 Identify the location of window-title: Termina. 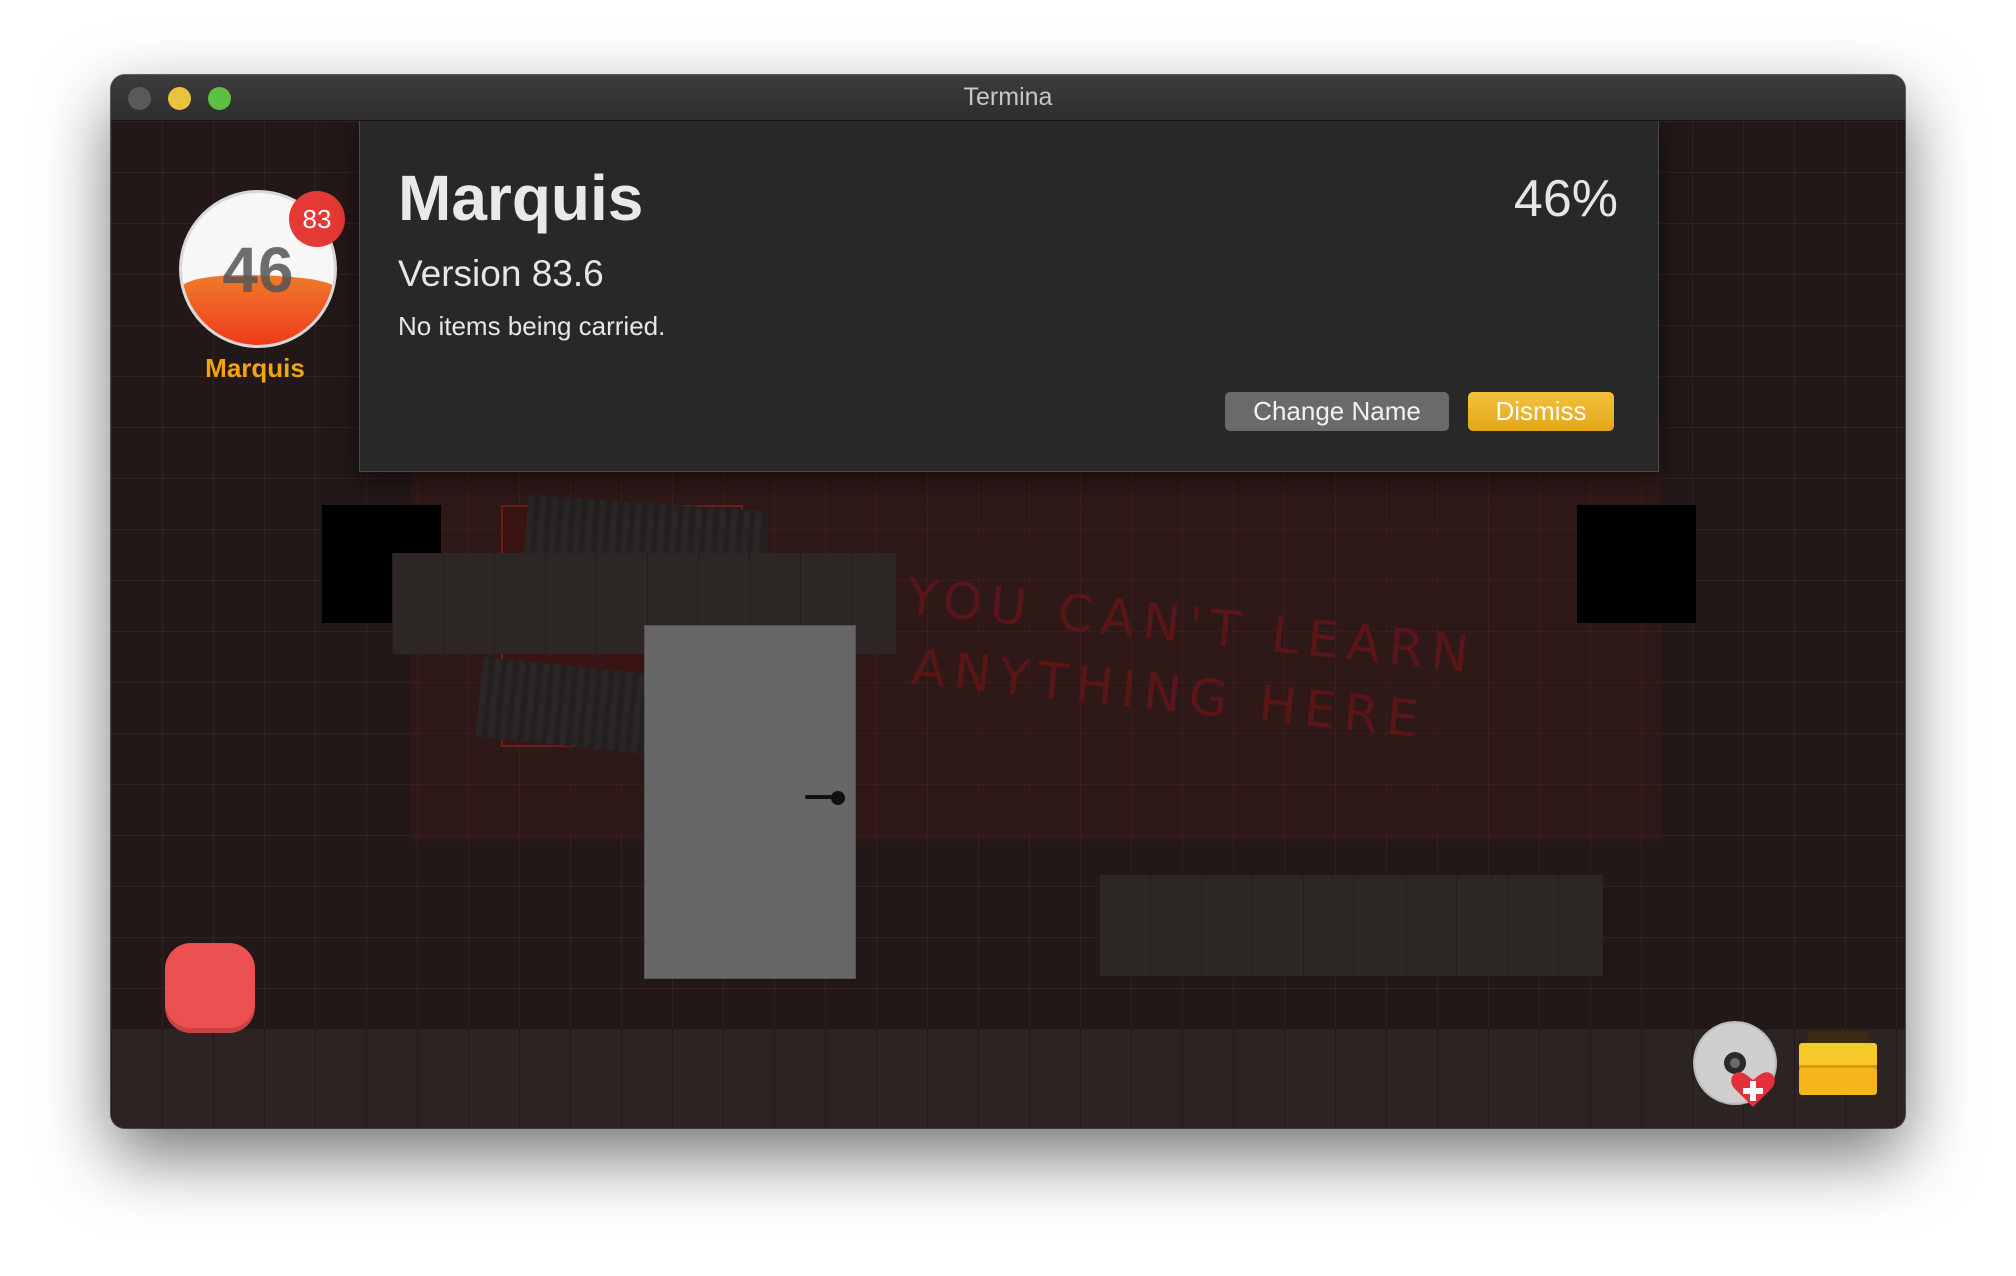
(1008, 97).